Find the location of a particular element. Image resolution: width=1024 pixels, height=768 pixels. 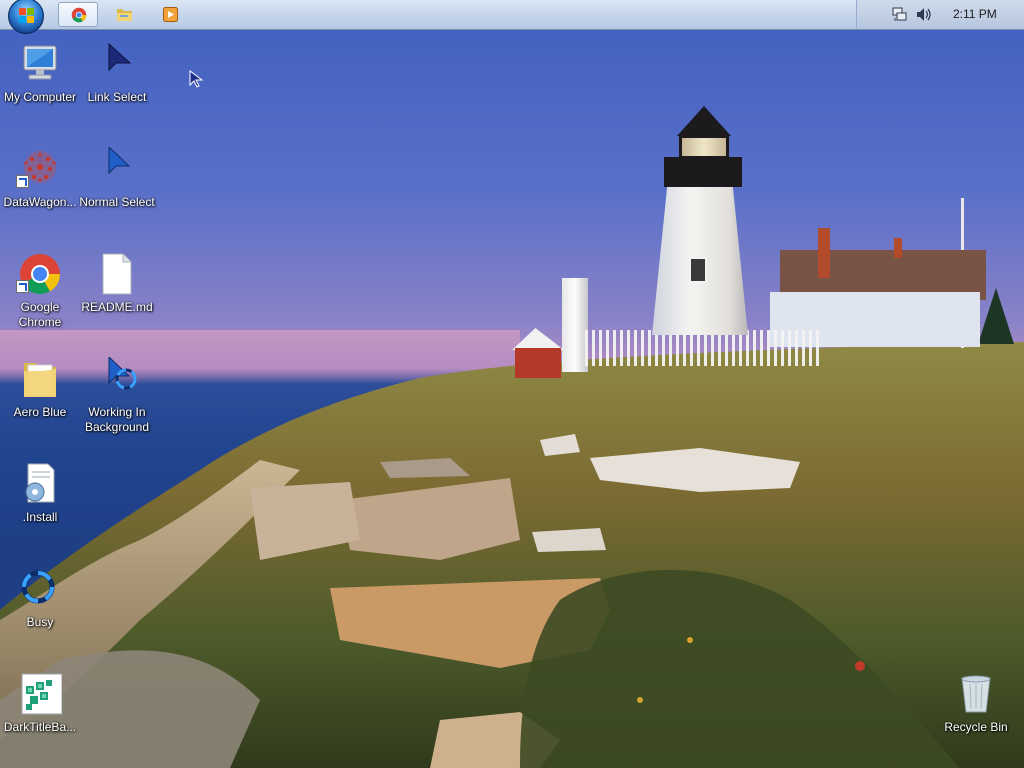

desktop-icon-aero-blue: Aero Blue is located at coordinates (40, 393).